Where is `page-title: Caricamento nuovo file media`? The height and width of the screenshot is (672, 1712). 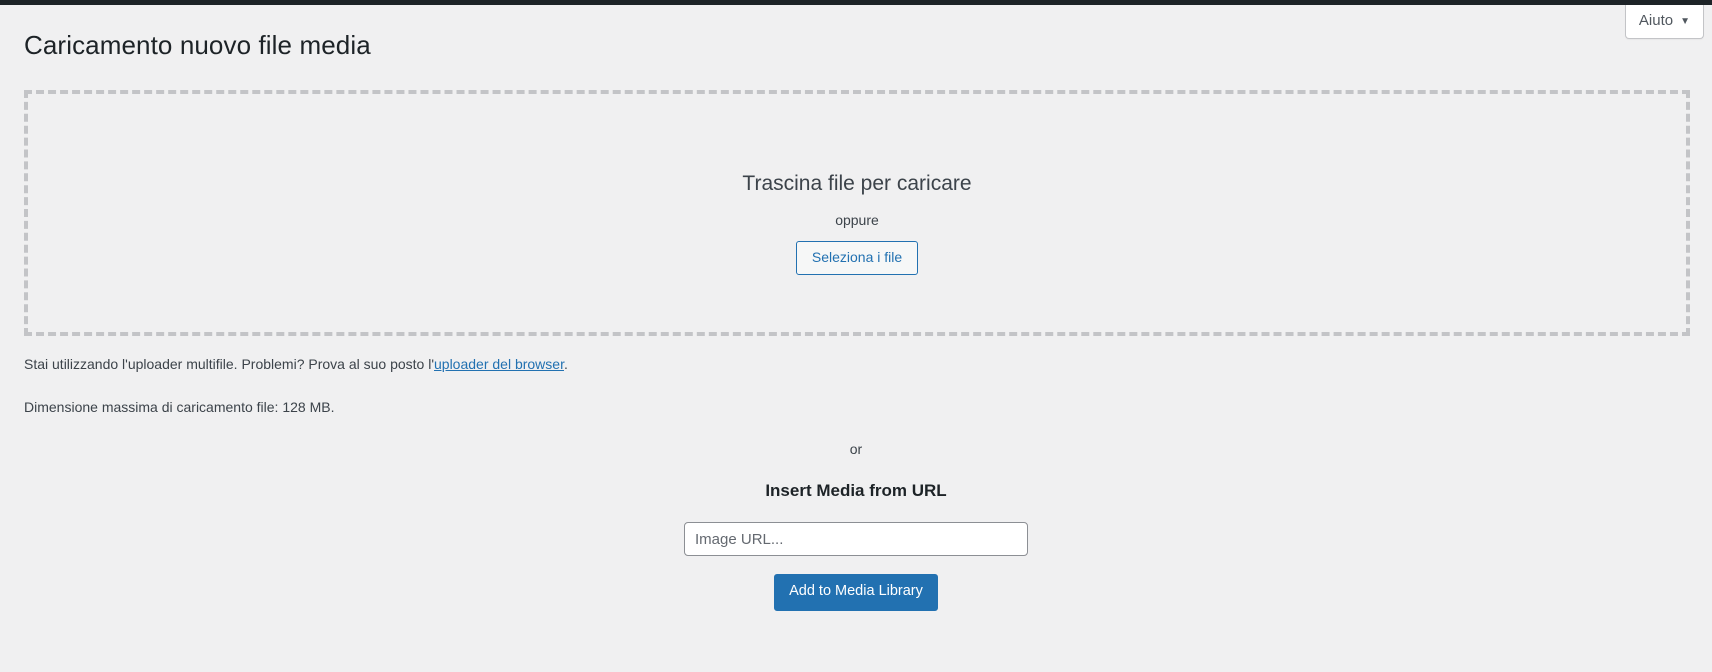 page-title: Caricamento nuovo file media is located at coordinates (197, 45).